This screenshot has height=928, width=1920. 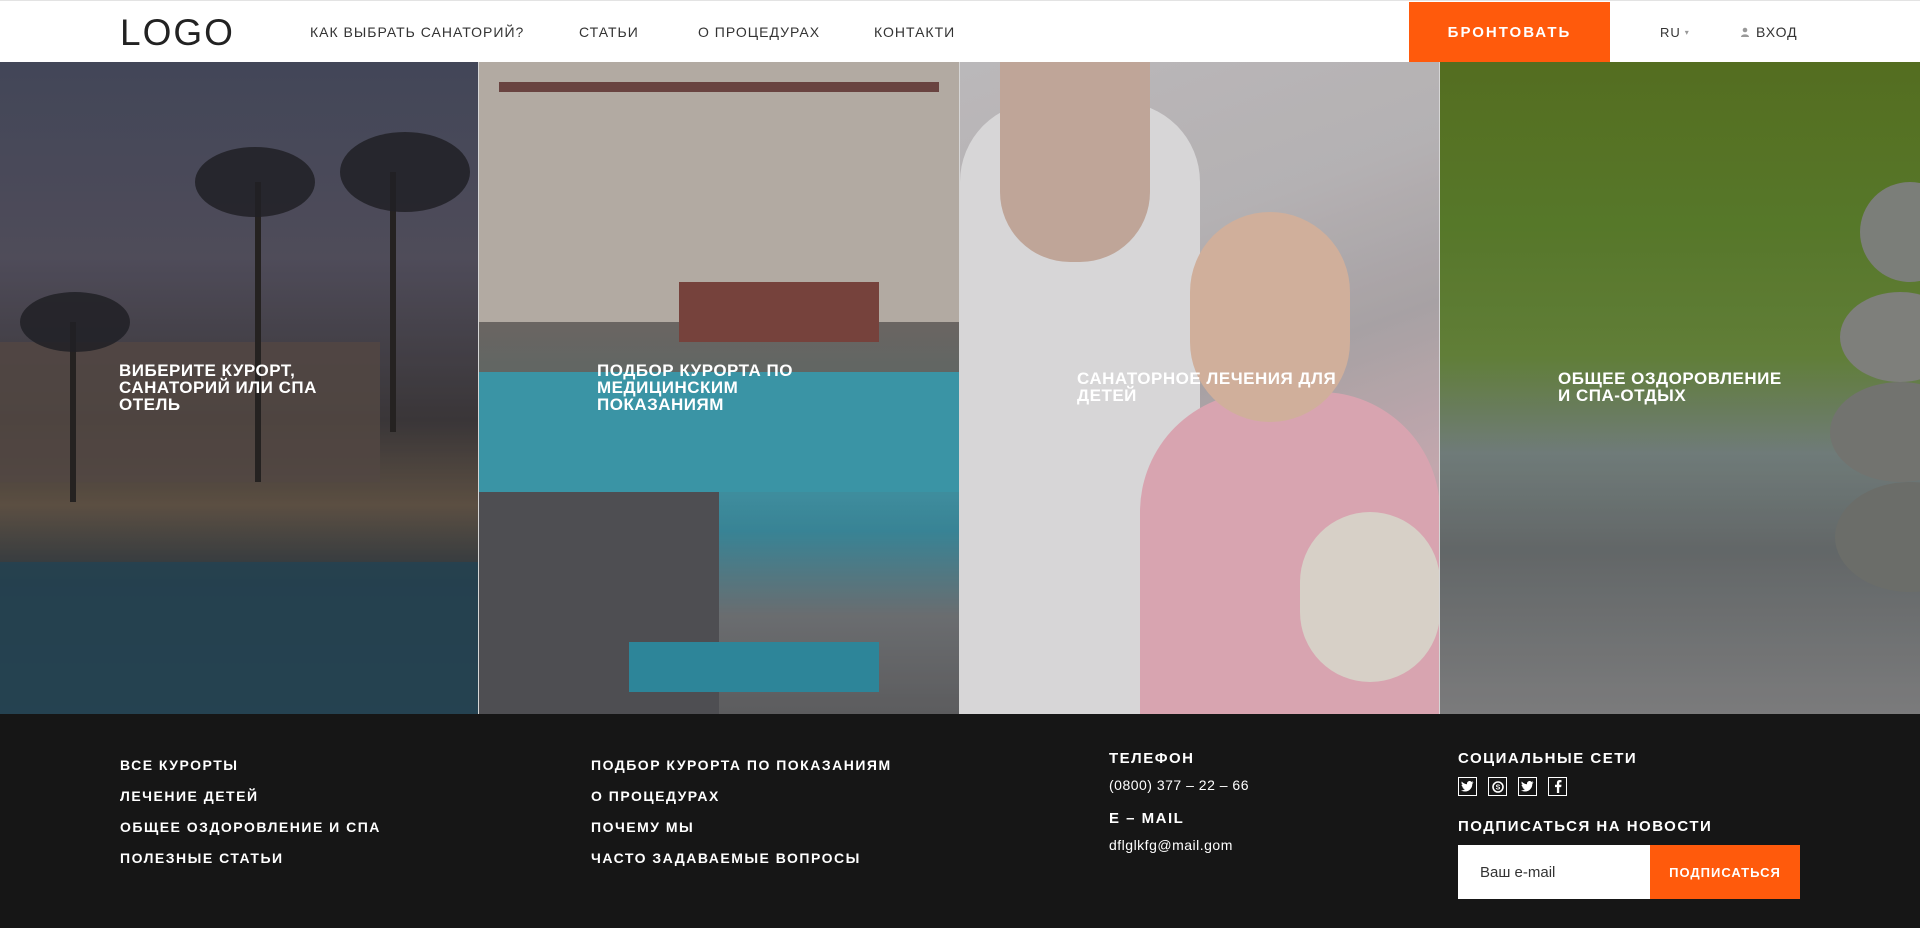 I want to click on panel-title: ВИБЕРИТЕ КУРОРТ, САНАТОРИЙ ИЛИ СПА ОТЕЛЬ, so click(x=218, y=387).